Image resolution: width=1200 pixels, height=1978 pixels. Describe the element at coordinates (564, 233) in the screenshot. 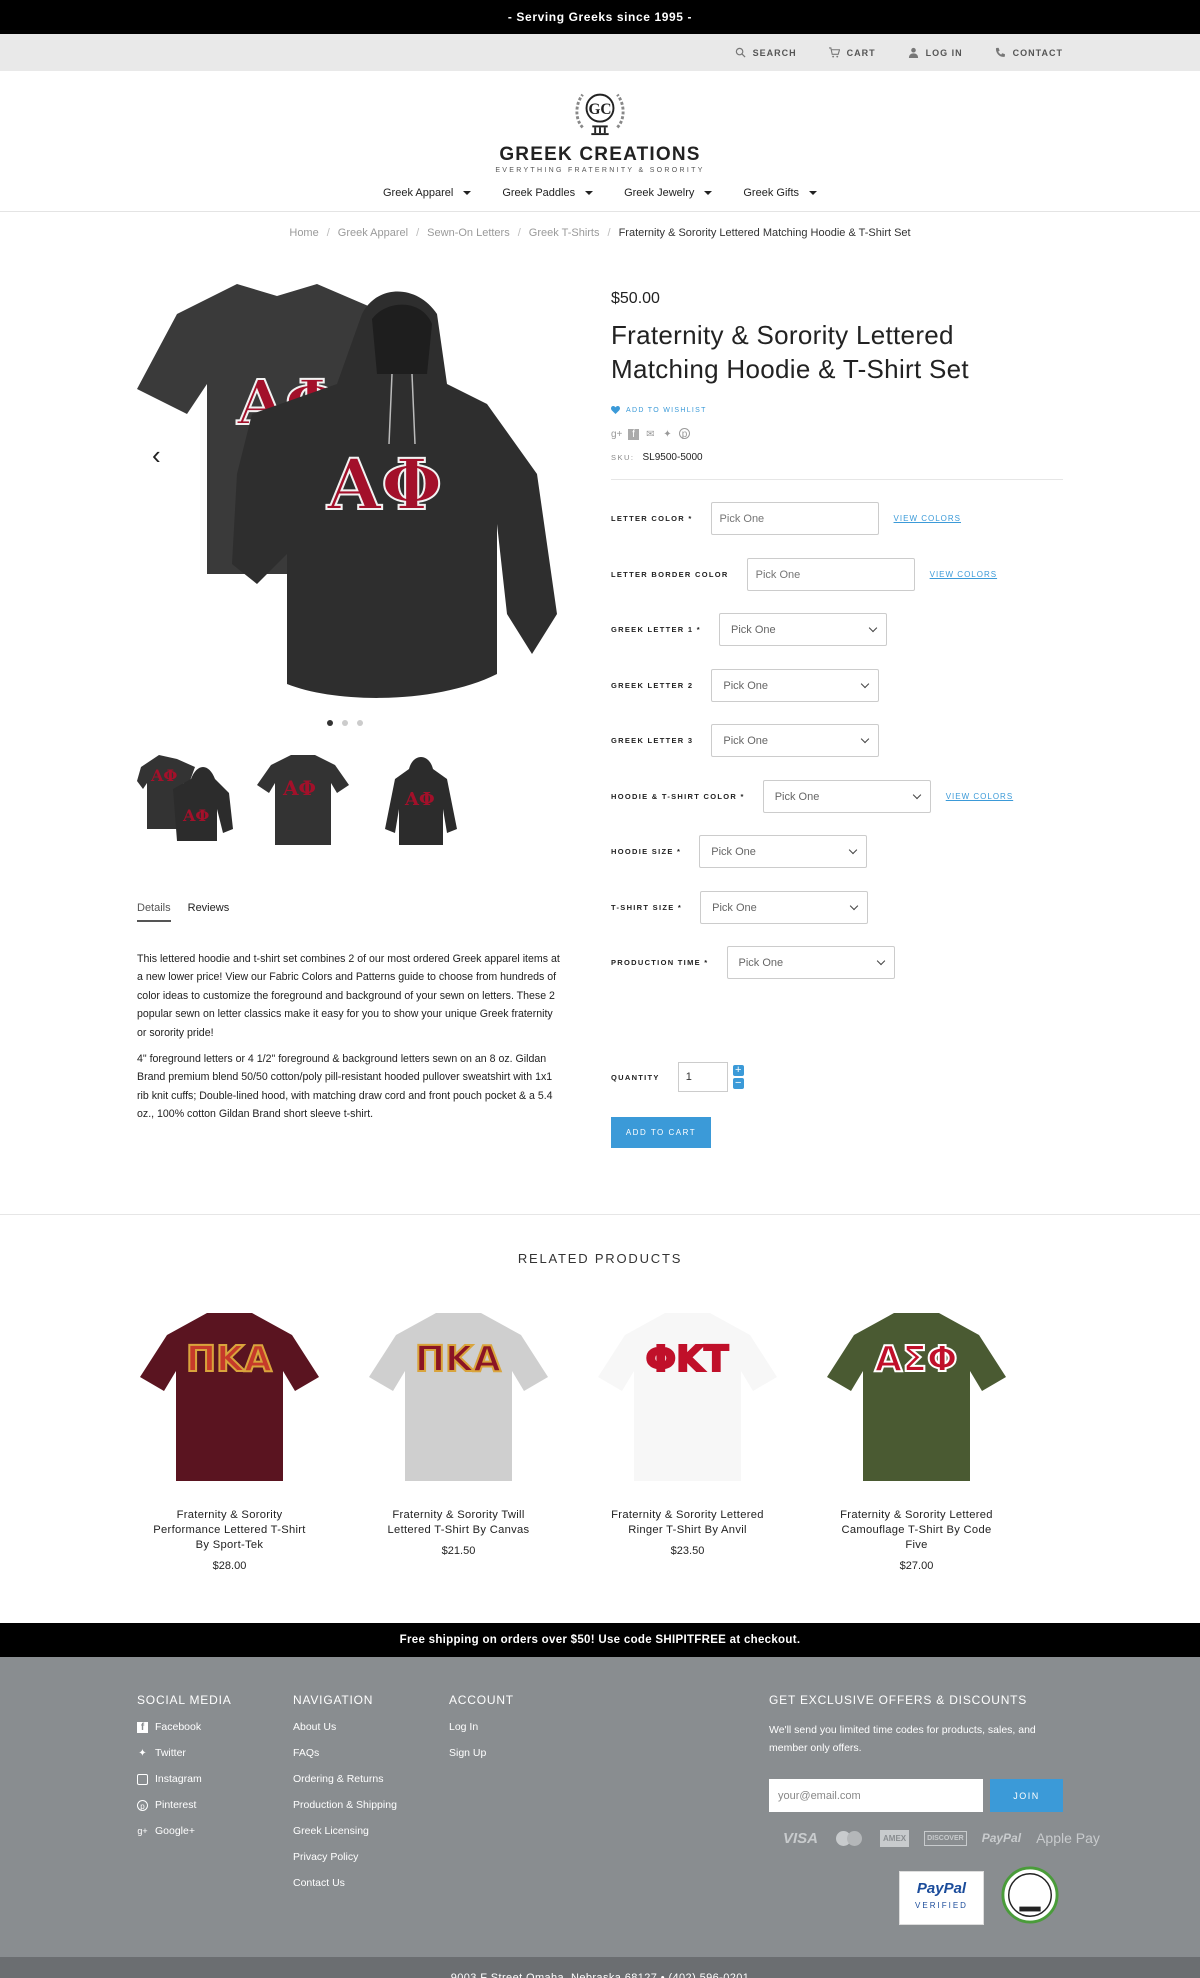

I see `breadcrumb-greek-tshirts: Greek T-Shirts` at that location.